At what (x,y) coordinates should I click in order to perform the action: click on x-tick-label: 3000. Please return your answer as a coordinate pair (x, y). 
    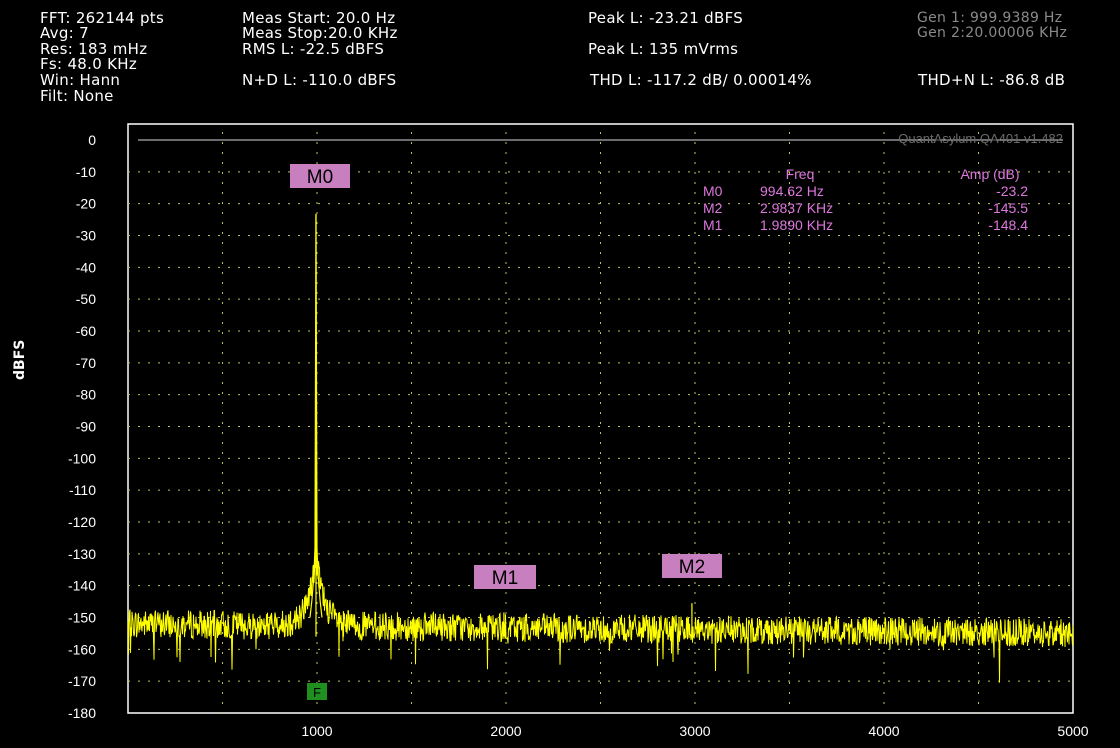
    Looking at the image, I should click on (694, 731).